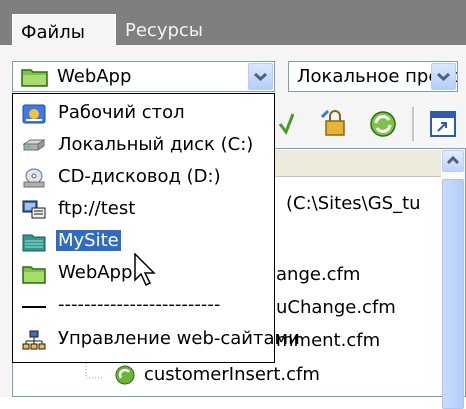  Describe the element at coordinates (179, 338) in the screenshot. I see `dropdown-item-label: Управление web-сайтами` at that location.